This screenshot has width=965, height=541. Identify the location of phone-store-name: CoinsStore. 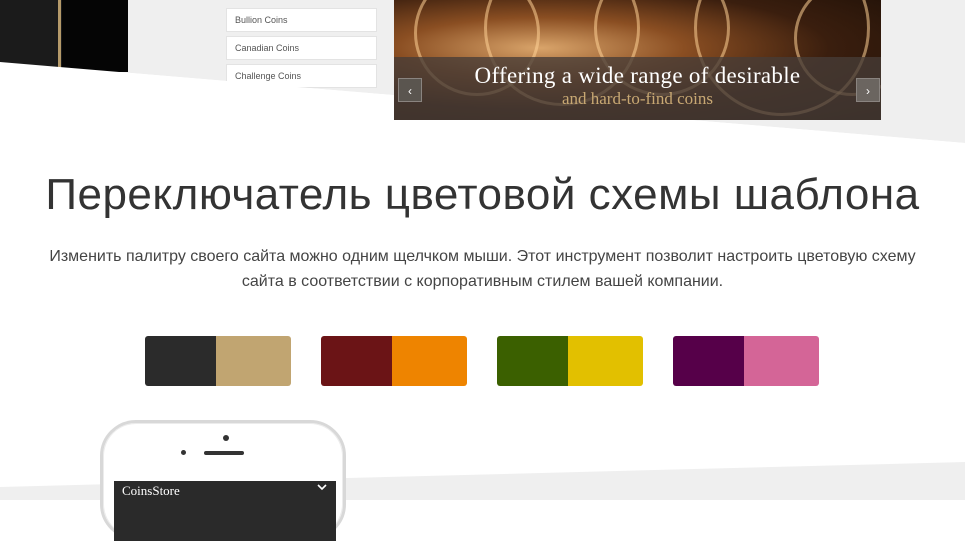
(151, 490).